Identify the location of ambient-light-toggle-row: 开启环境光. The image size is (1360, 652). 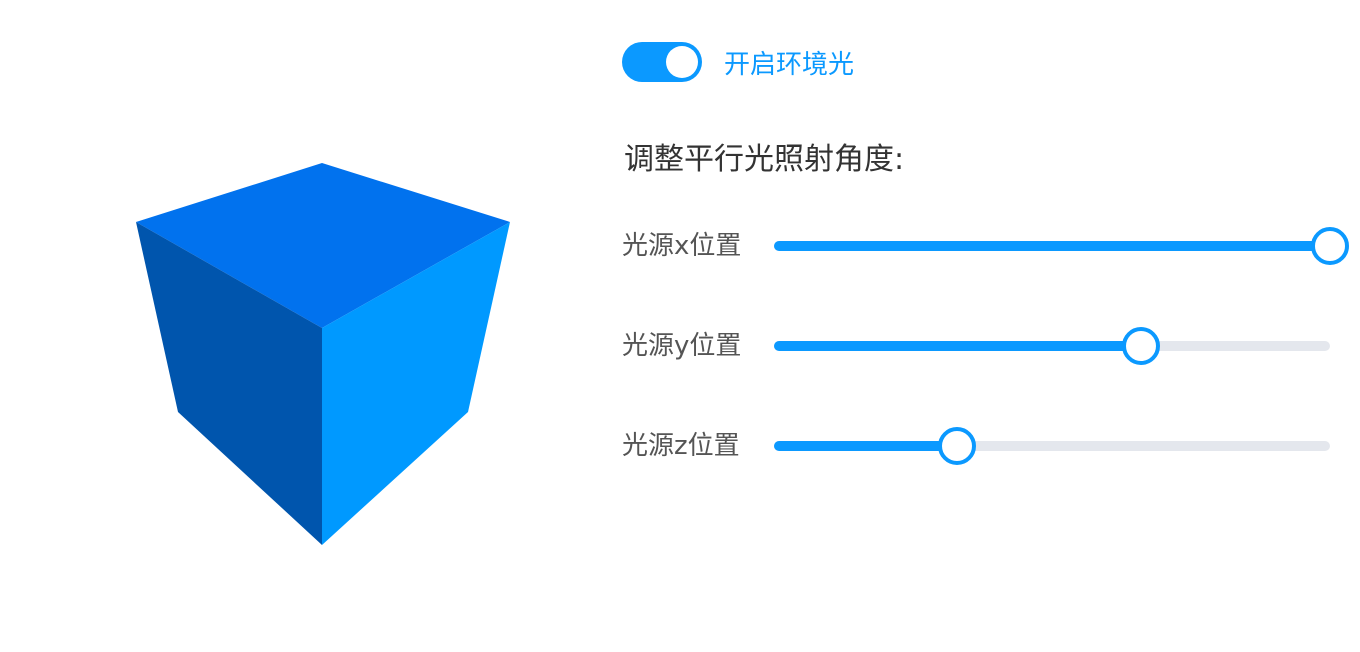
(738, 62).